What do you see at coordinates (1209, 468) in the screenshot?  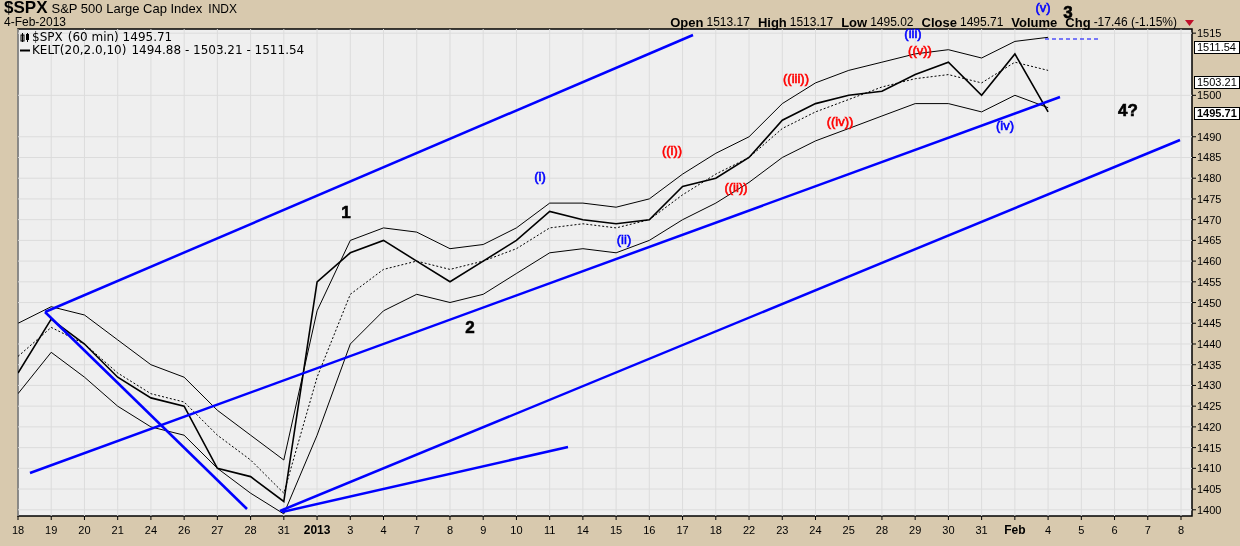 I see `y-axis-label: 1410` at bounding box center [1209, 468].